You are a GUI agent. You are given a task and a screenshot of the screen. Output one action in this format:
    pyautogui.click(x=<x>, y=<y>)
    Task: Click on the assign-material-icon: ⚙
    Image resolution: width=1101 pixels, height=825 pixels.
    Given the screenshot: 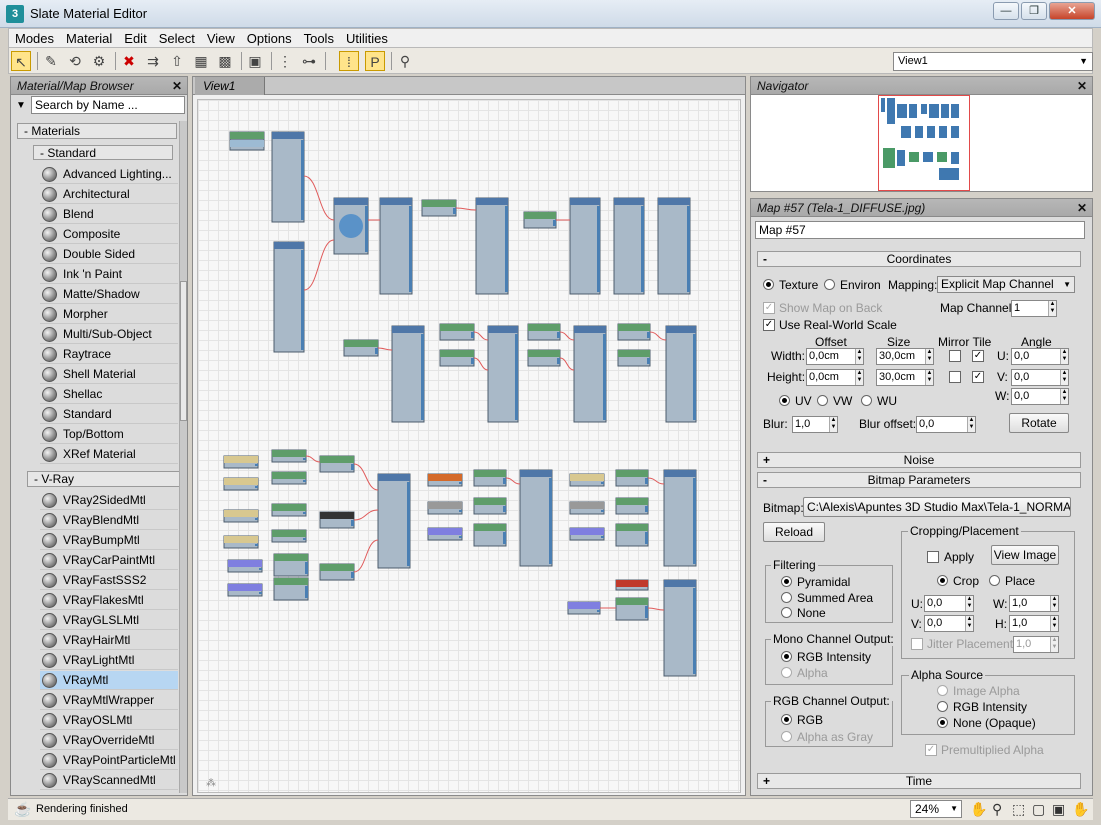 What is the action you would take?
    pyautogui.click(x=99, y=61)
    